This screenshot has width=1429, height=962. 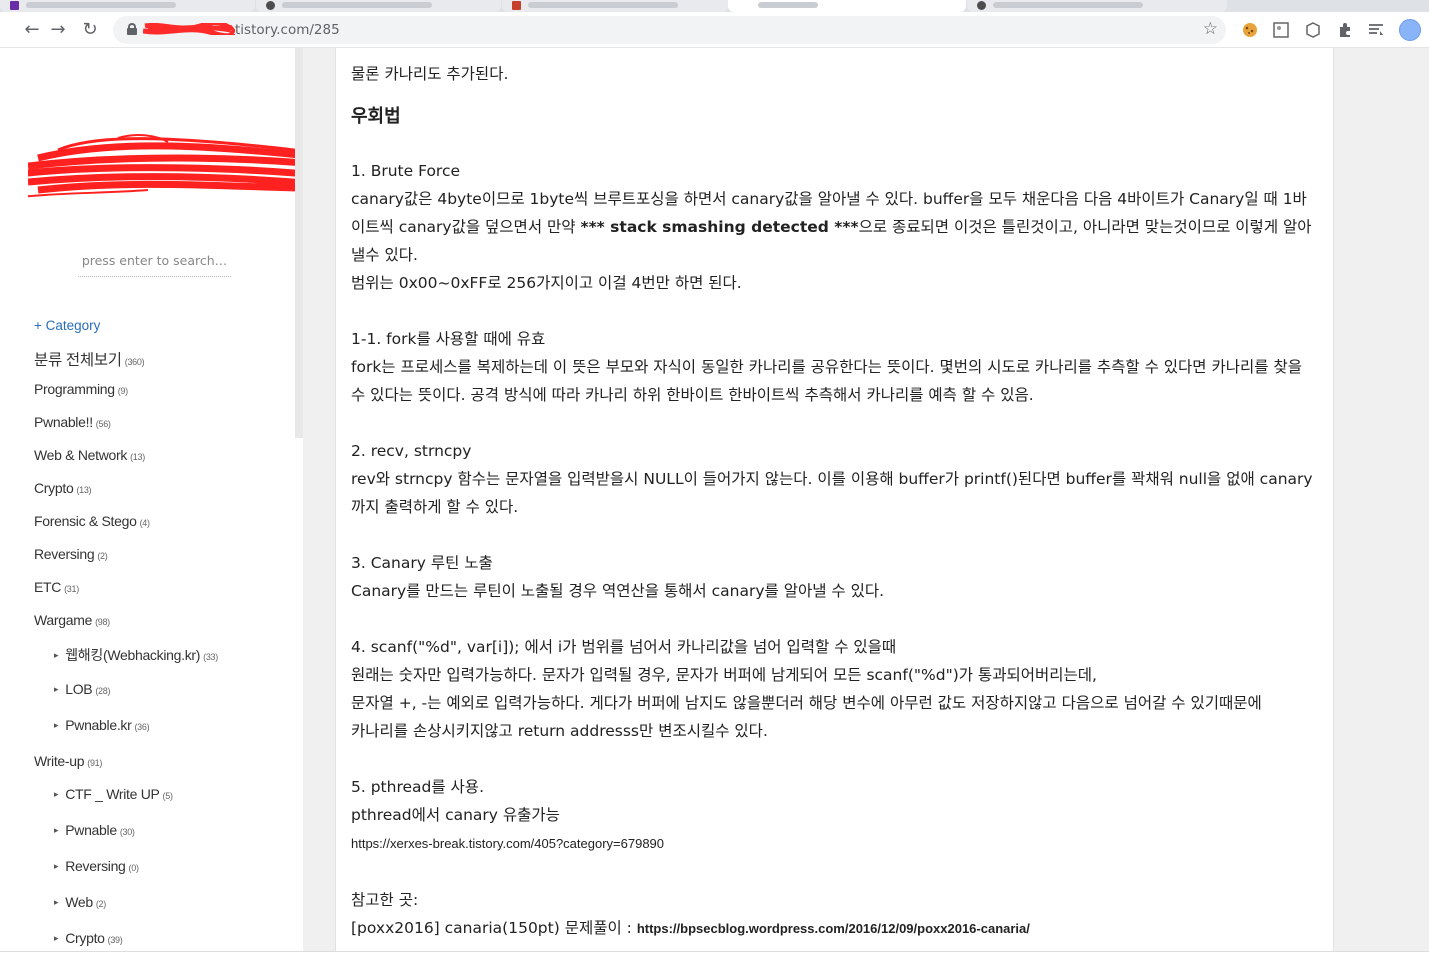 I want to click on fork-title: 1-1. fork를 사용할 때에 유효, so click(x=448, y=339).